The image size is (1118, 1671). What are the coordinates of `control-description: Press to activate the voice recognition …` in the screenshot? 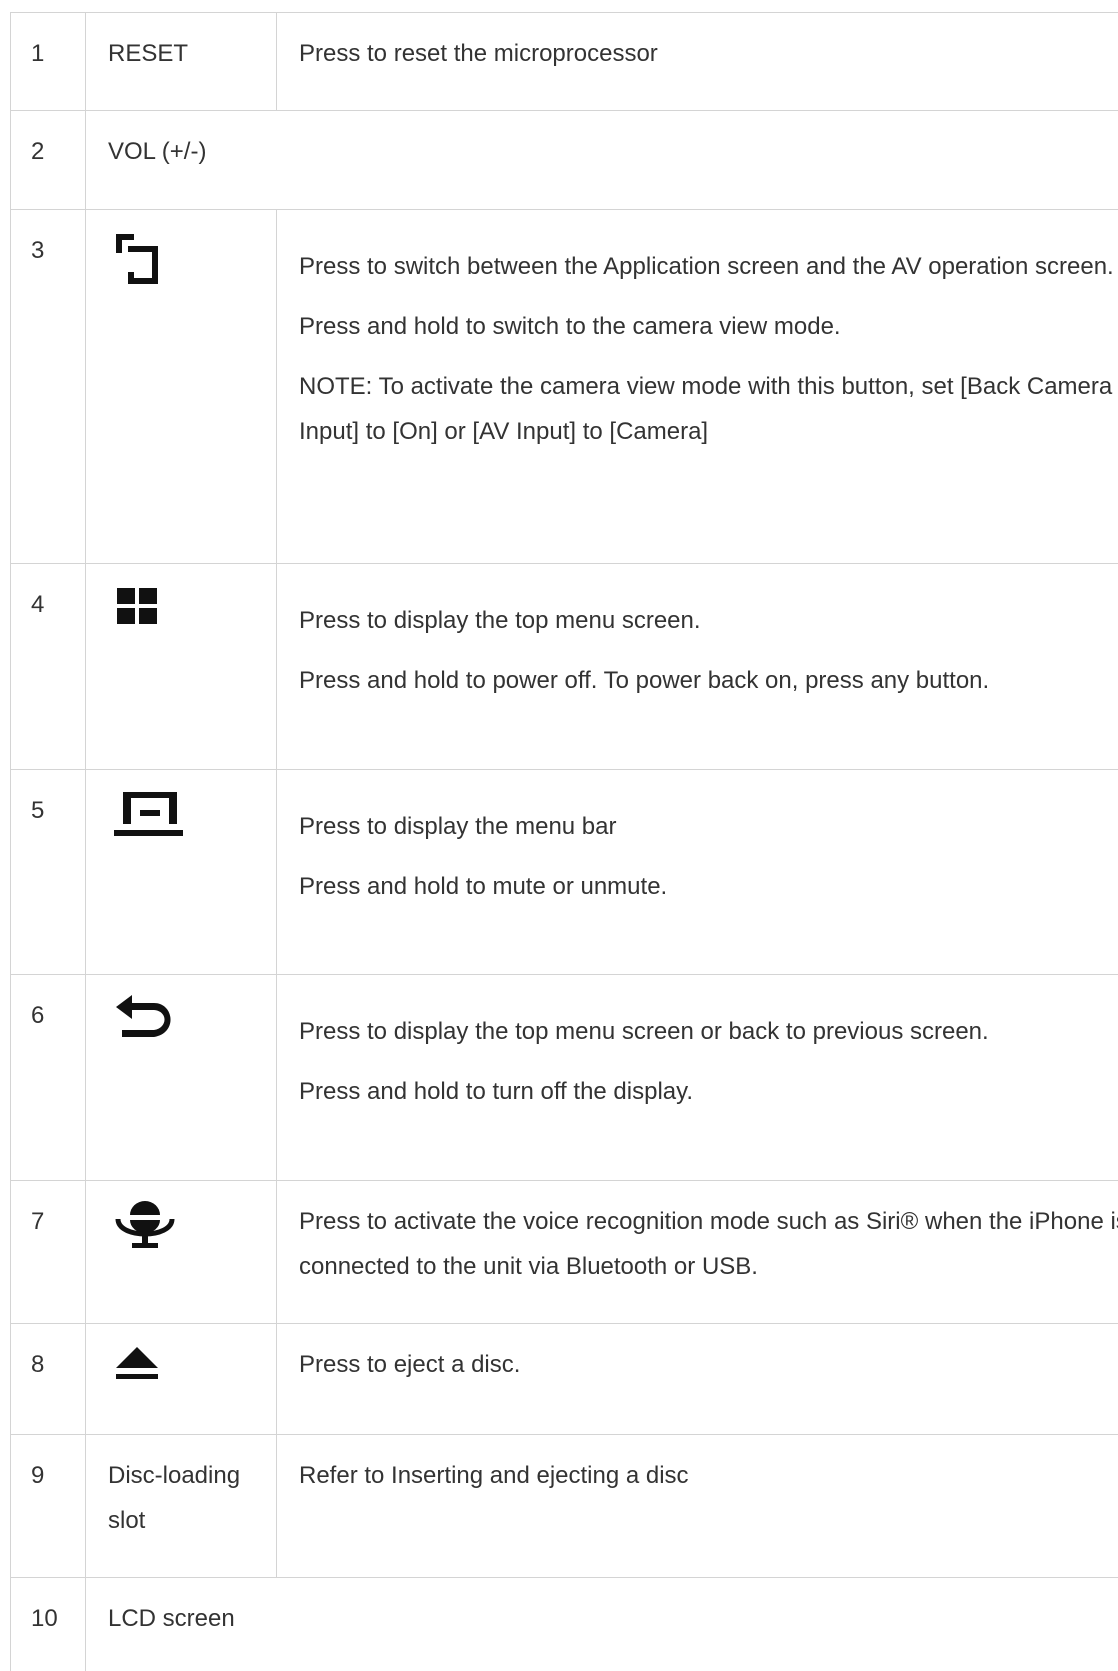 It's located at (697, 1252).